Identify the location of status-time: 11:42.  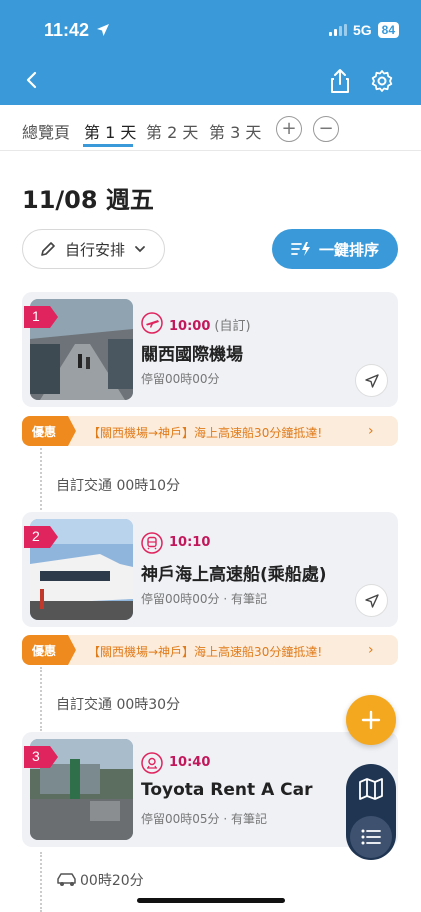
(77, 30).